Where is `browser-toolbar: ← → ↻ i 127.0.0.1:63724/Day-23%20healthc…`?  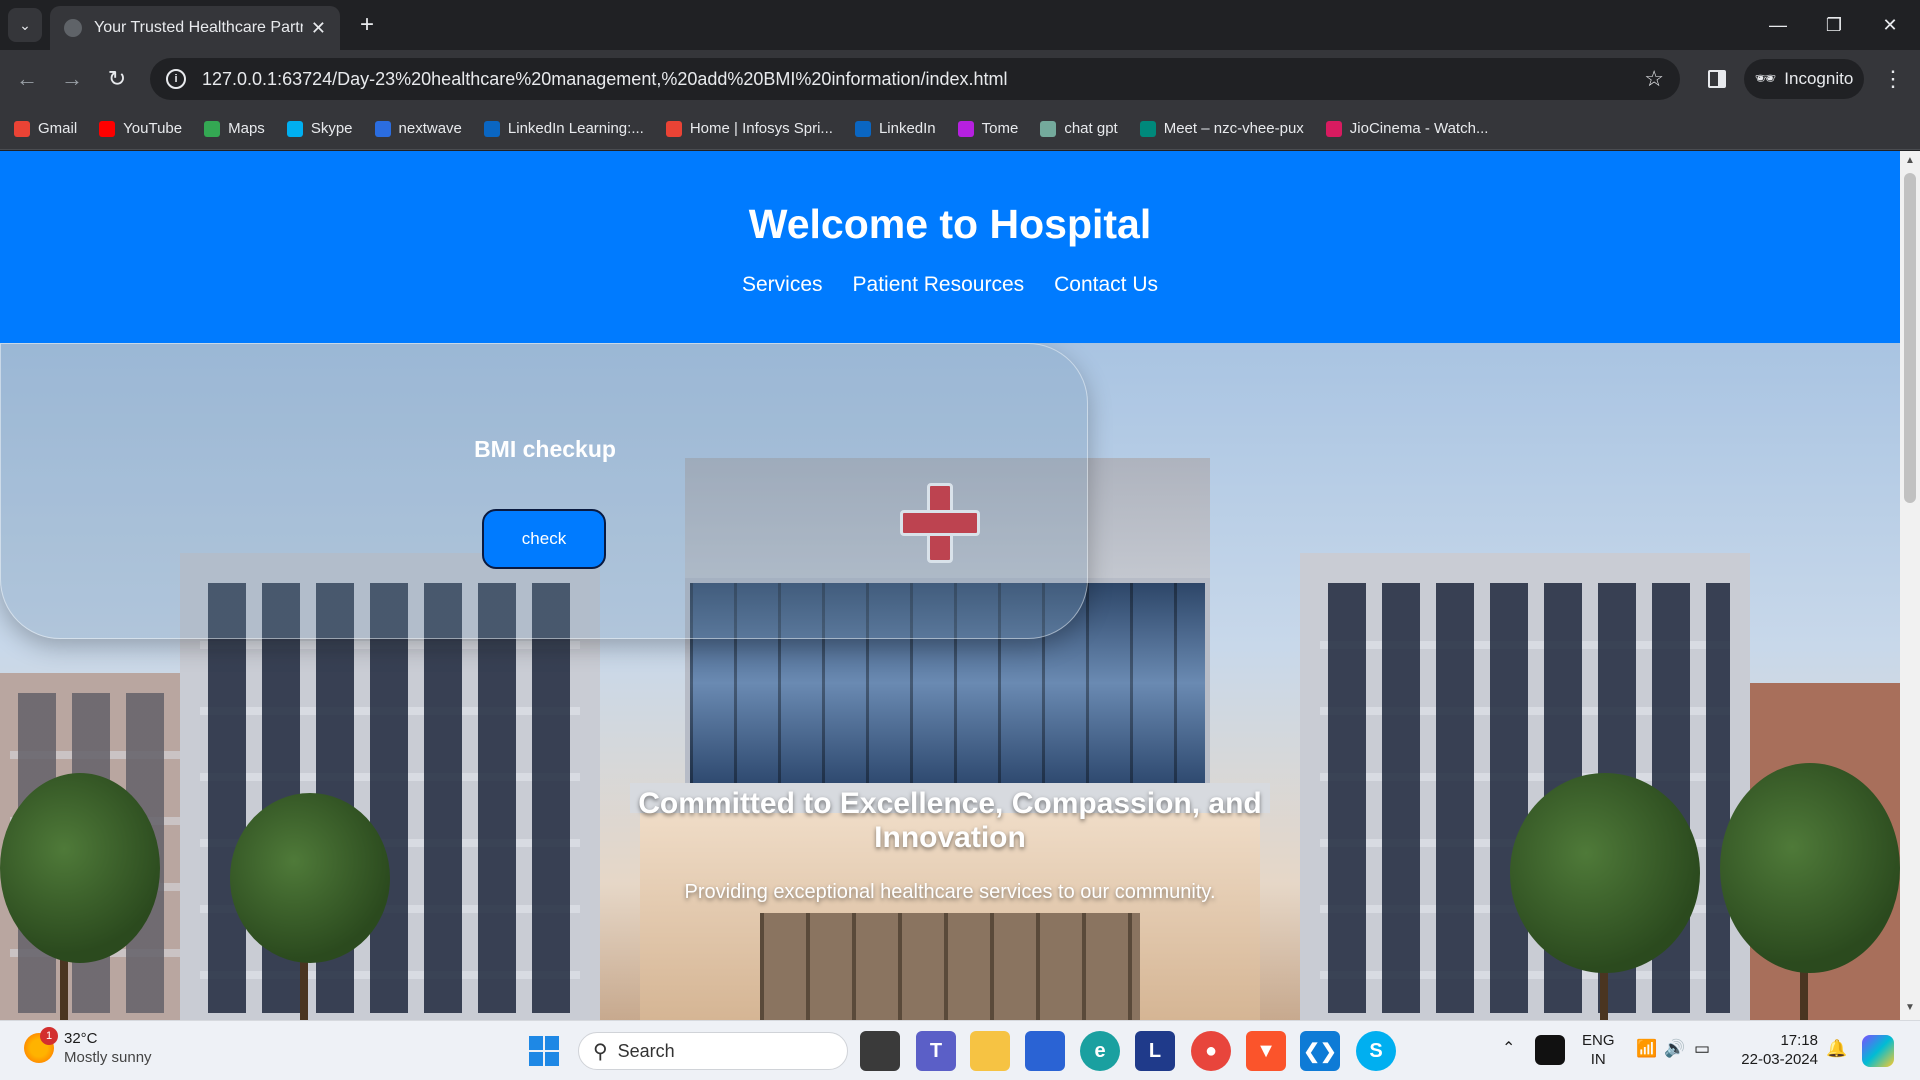 browser-toolbar: ← → ↻ i 127.0.0.1:63724/Day-23%20healthc… is located at coordinates (960, 79).